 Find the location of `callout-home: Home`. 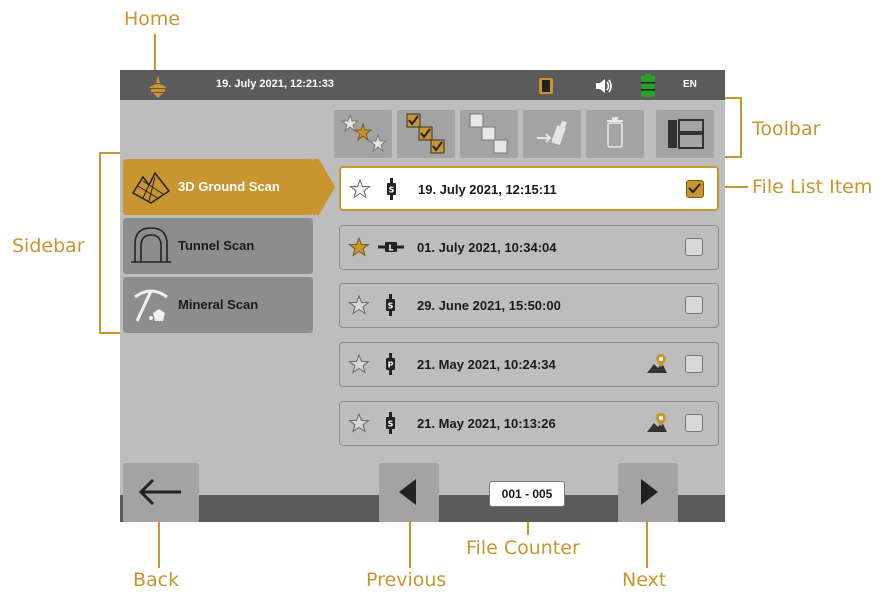

callout-home: Home is located at coordinates (152, 19).